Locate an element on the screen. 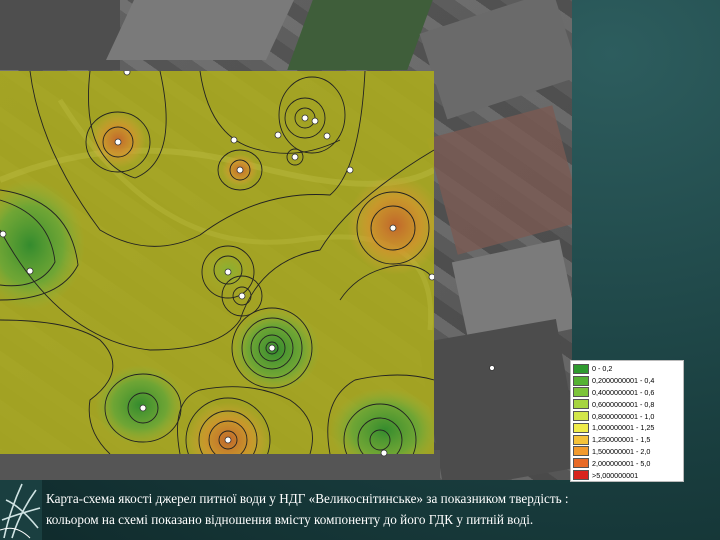  legend-label: 0,6000000001 - 0,8 is located at coordinates (623, 404).